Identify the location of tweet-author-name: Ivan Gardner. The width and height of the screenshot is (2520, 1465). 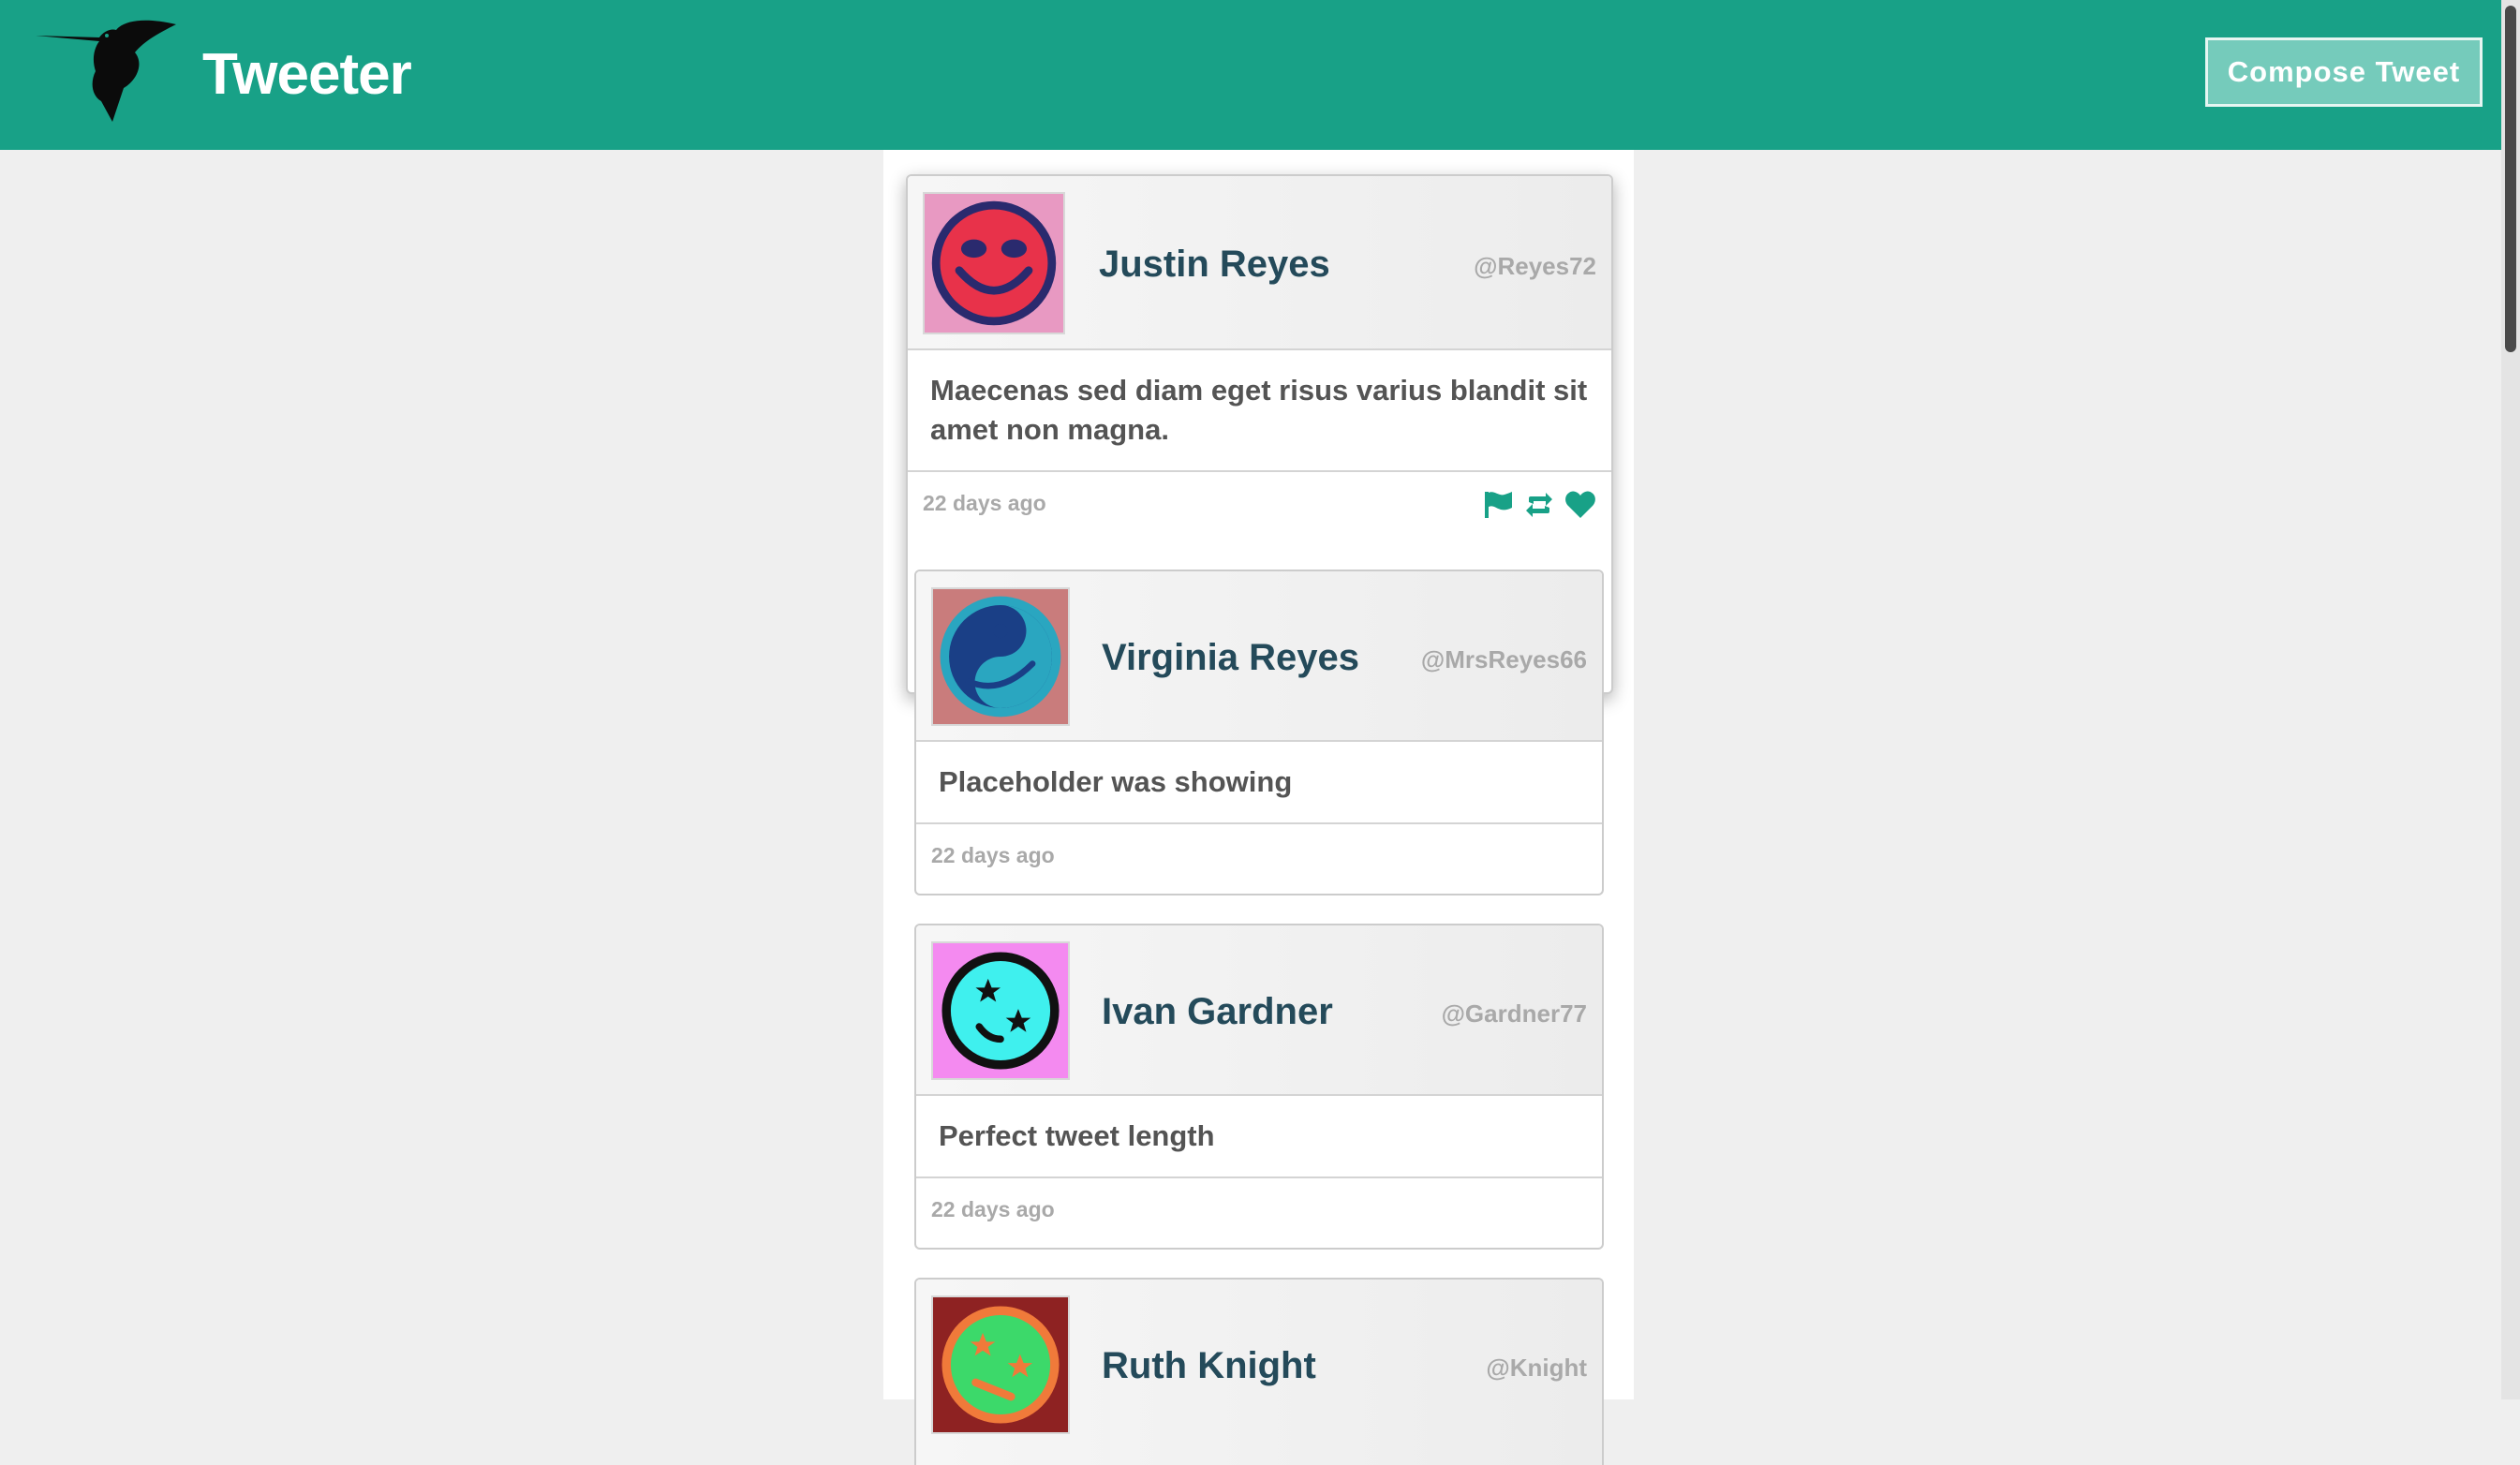
(1217, 1011).